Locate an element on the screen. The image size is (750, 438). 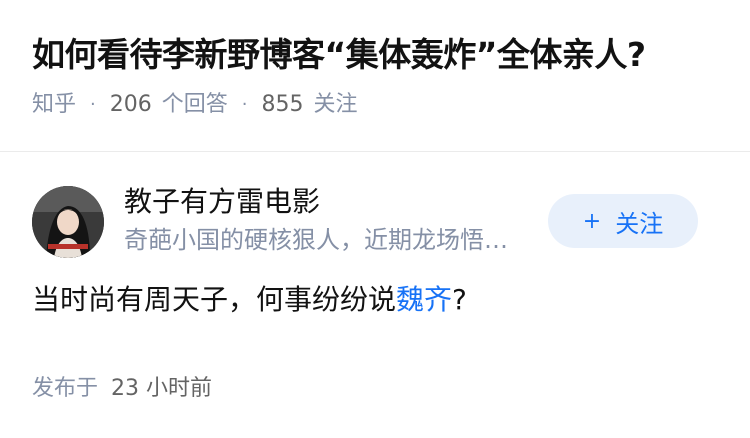
follower-count: 855 is located at coordinates (282, 104).